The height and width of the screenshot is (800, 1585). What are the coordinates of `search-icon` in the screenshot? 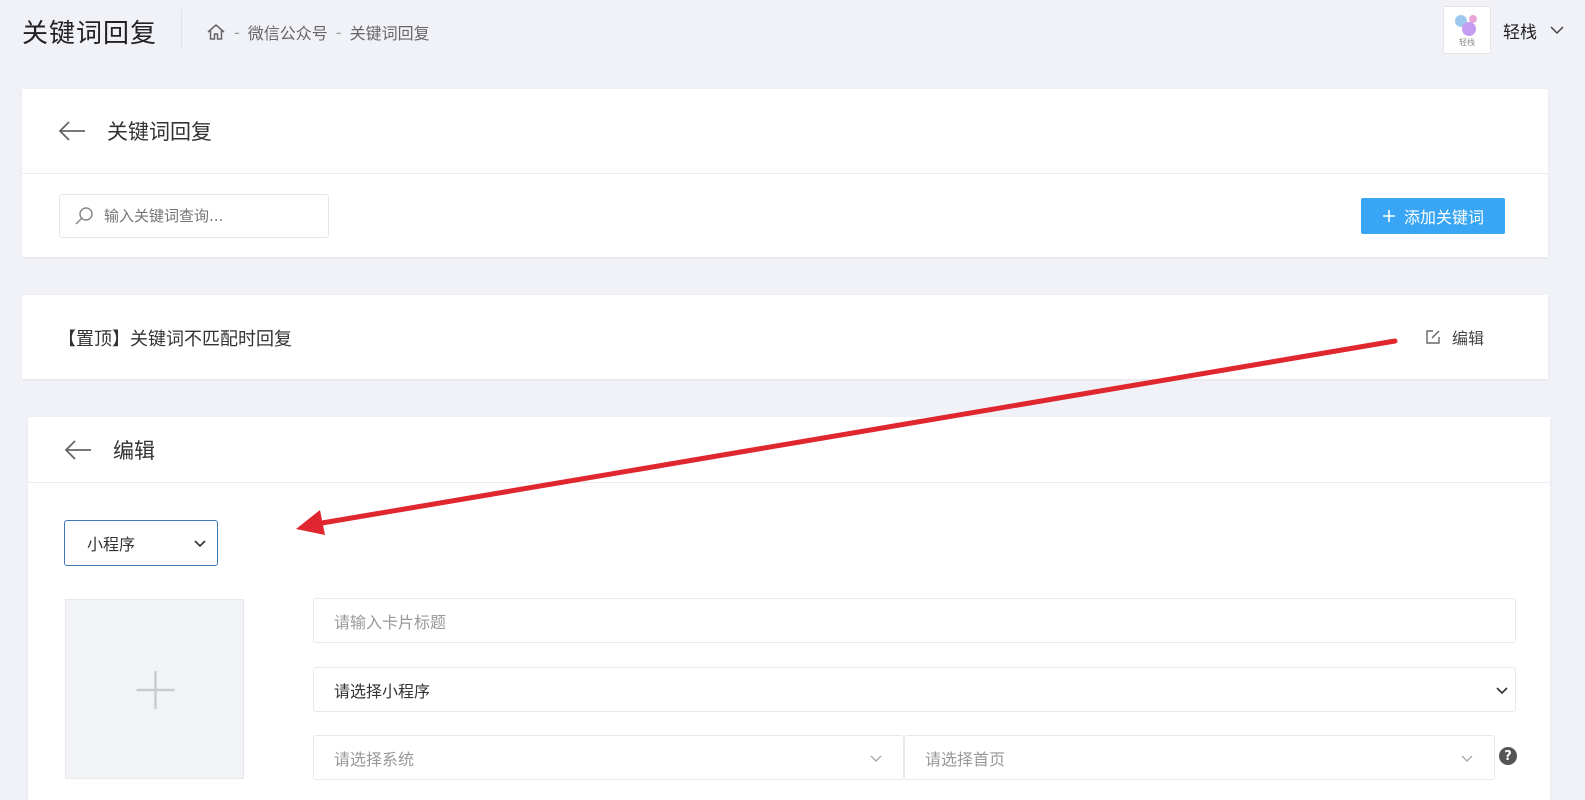 It's located at (84, 216).